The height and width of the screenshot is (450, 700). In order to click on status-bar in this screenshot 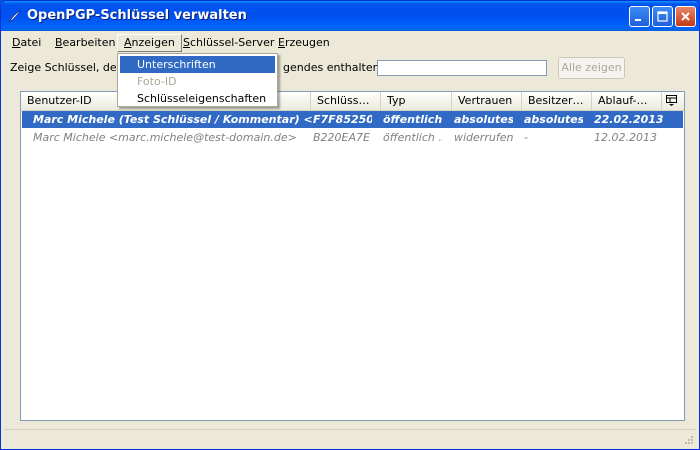, I will do `click(350, 438)`.